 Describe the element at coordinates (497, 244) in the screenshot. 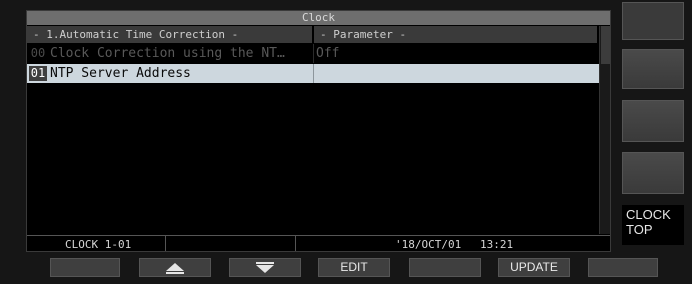

I see `clock-time: 13:21` at that location.